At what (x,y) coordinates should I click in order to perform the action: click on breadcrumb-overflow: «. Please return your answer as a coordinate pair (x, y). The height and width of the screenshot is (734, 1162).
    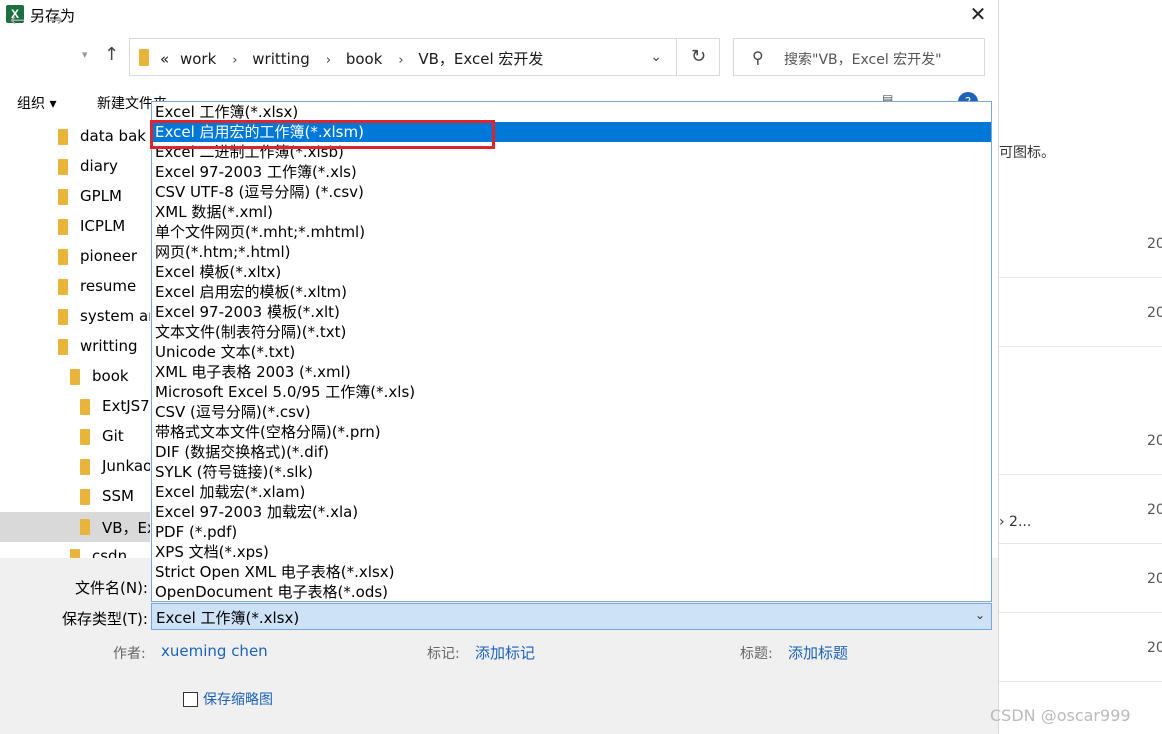
    Looking at the image, I should click on (164, 59).